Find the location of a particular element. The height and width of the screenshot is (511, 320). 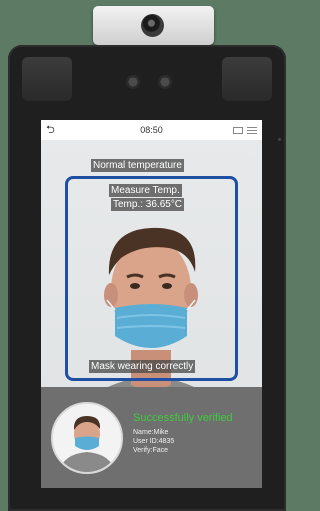

menu-icon is located at coordinates (252, 130).